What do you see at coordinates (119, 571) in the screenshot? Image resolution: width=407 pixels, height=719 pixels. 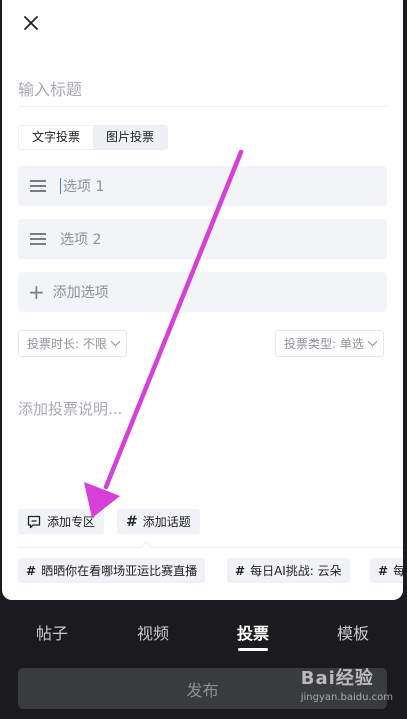 I see `recommended-topic-label: 晒晒你在看哪场亚运比赛直播` at bounding box center [119, 571].